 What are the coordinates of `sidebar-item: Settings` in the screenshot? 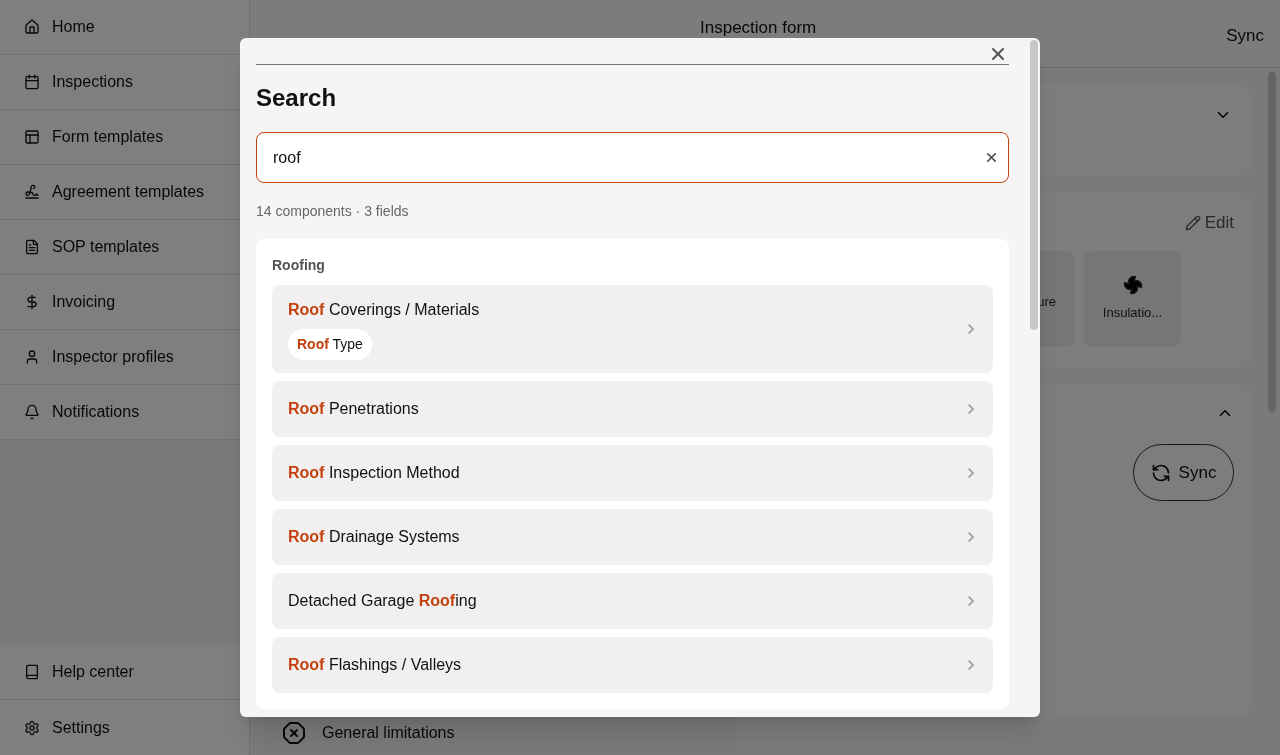 It's located at (124, 727).